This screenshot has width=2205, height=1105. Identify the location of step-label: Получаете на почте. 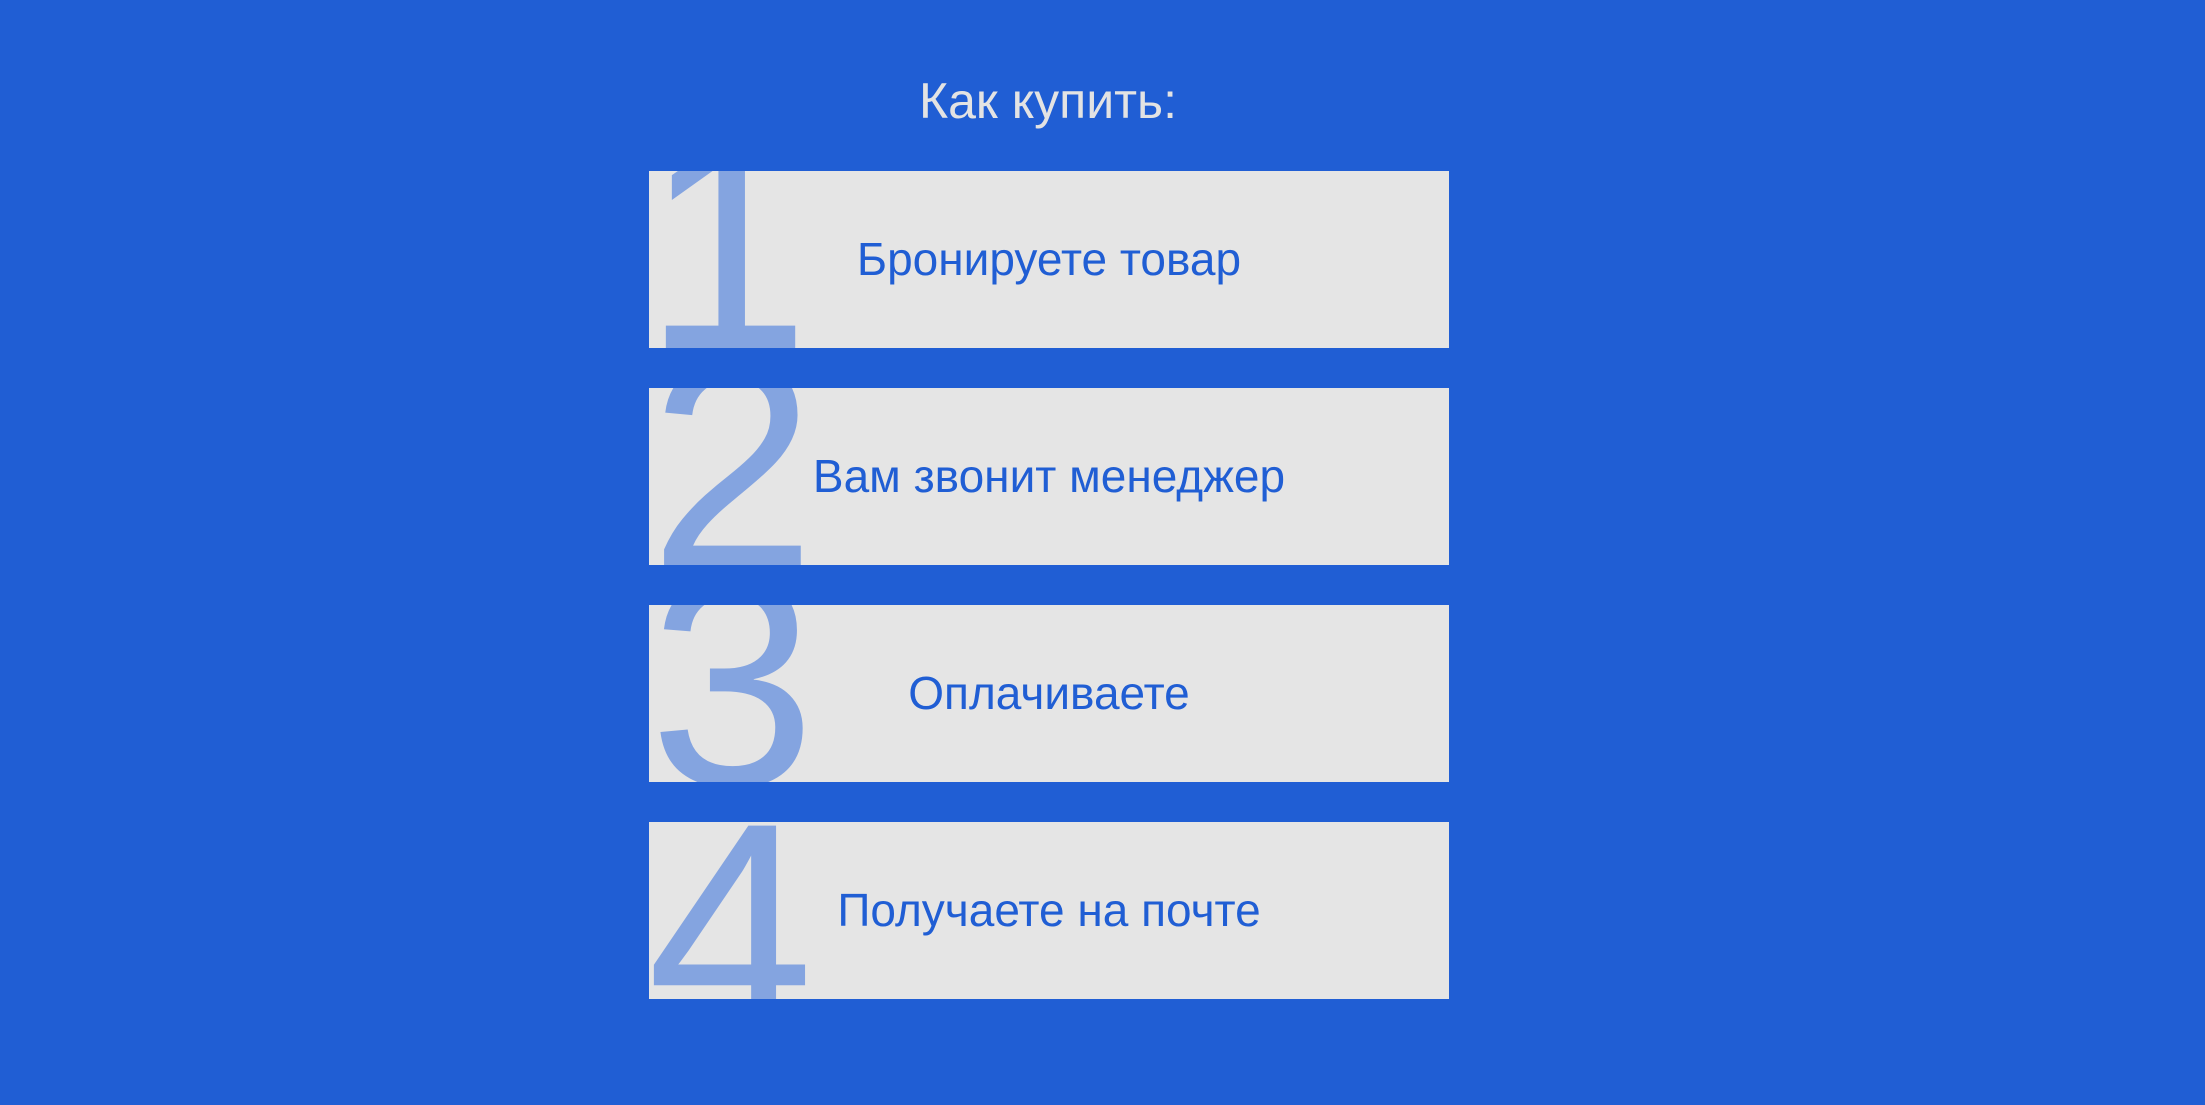
(1049, 910).